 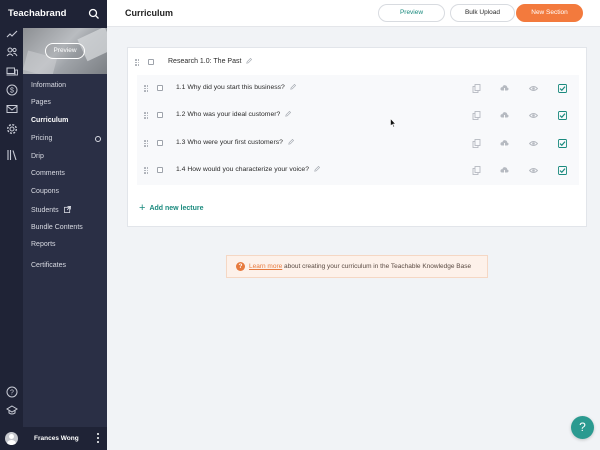 I want to click on section-checkbox, so click(x=151, y=62).